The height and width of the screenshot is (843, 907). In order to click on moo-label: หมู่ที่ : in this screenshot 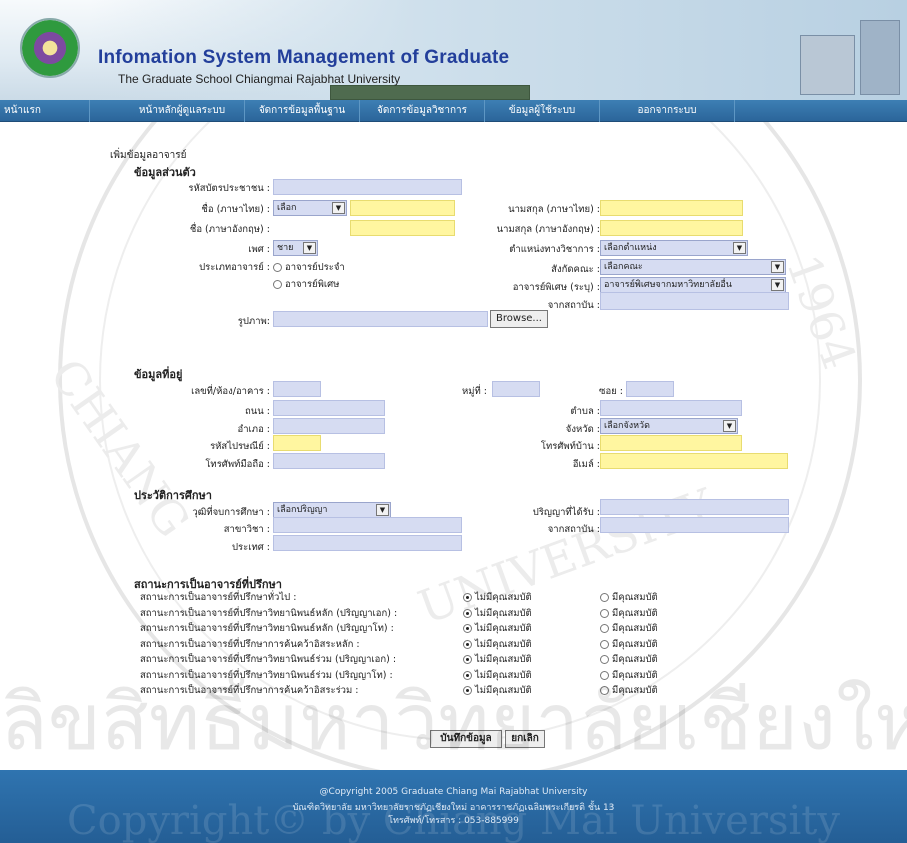, I will do `click(474, 391)`.